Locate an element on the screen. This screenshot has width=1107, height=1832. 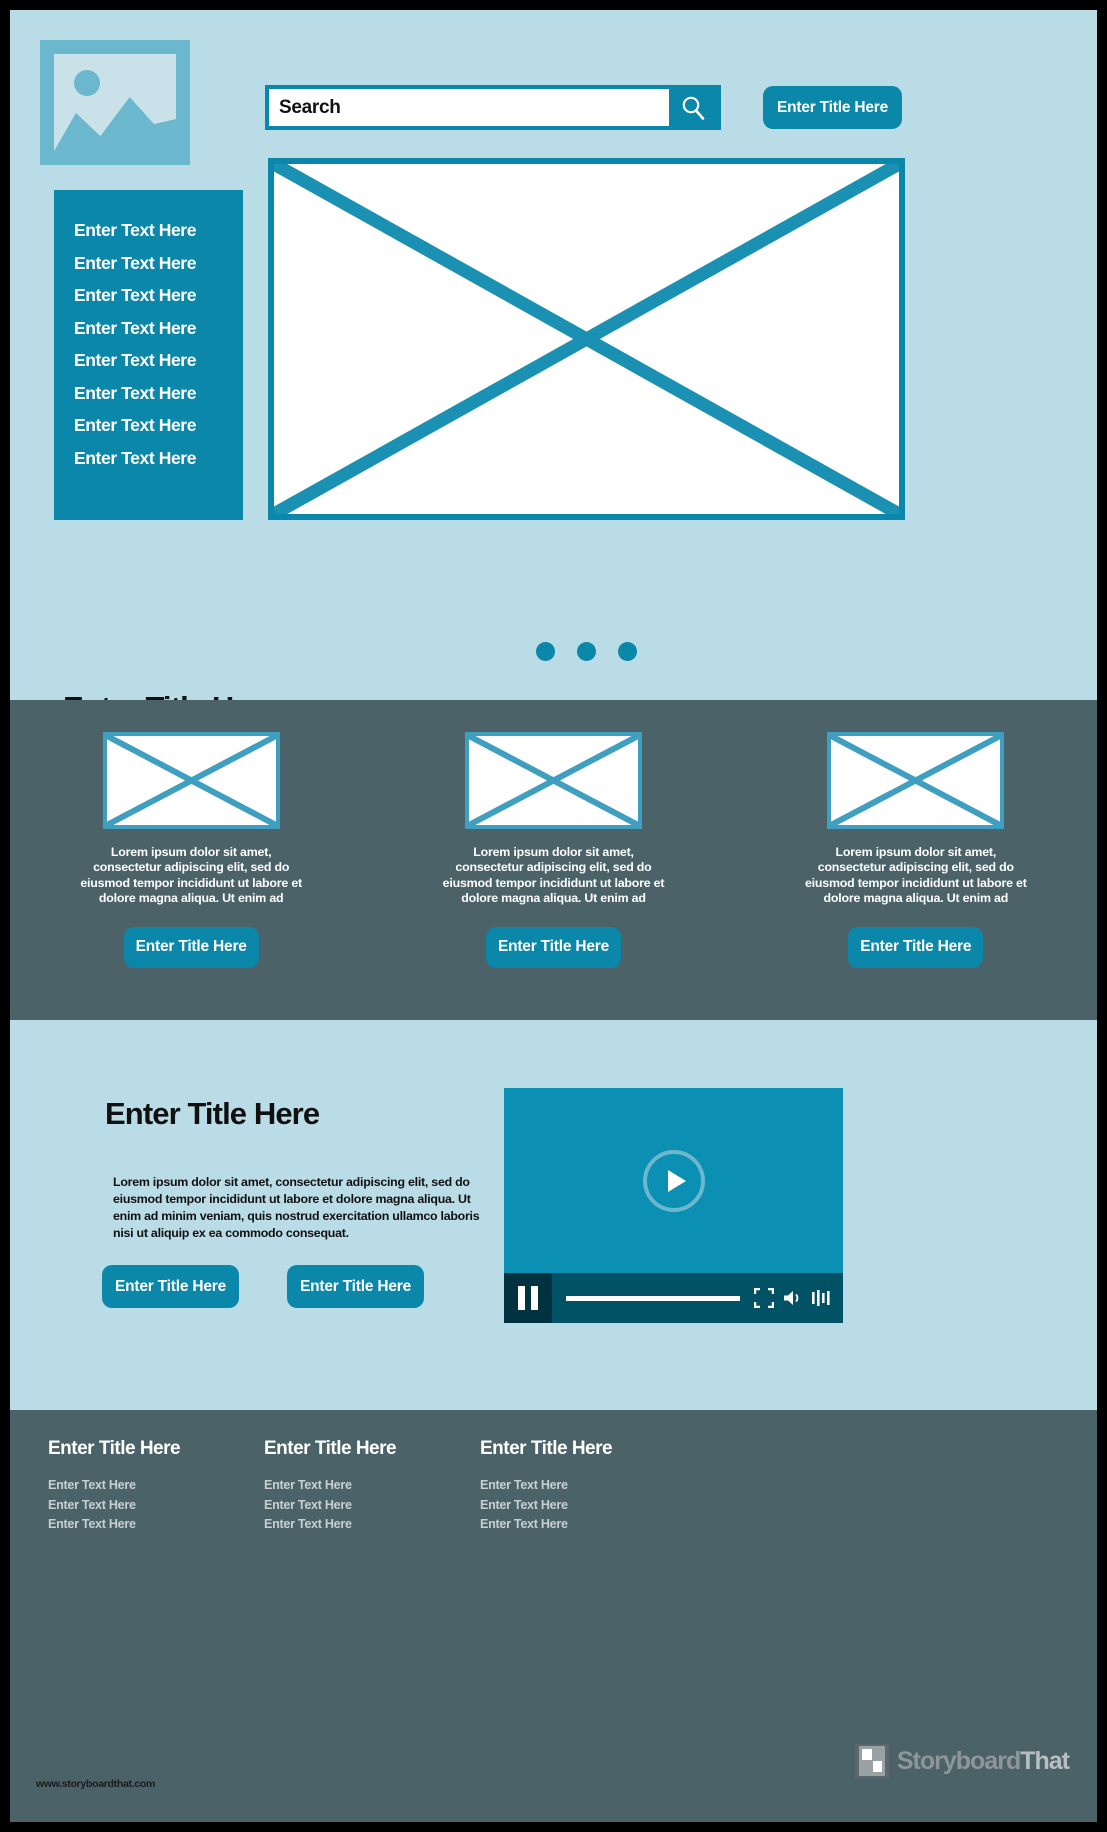
video-player is located at coordinates (673, 1205).